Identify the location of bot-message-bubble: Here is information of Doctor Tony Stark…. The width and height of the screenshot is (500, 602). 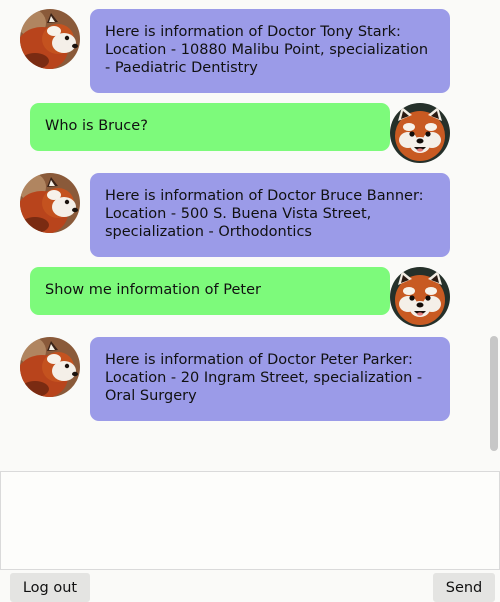
(270, 51).